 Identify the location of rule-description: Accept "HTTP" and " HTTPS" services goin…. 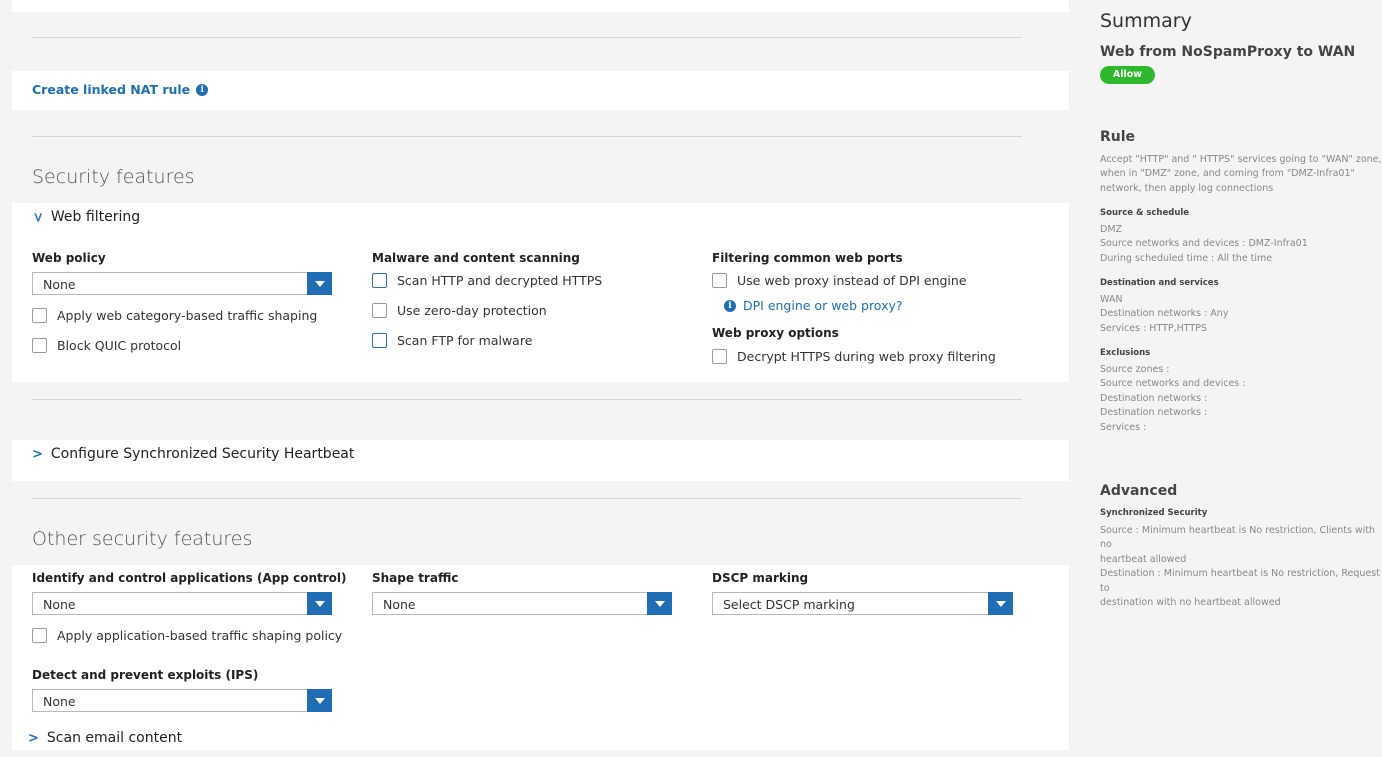
(1241, 174).